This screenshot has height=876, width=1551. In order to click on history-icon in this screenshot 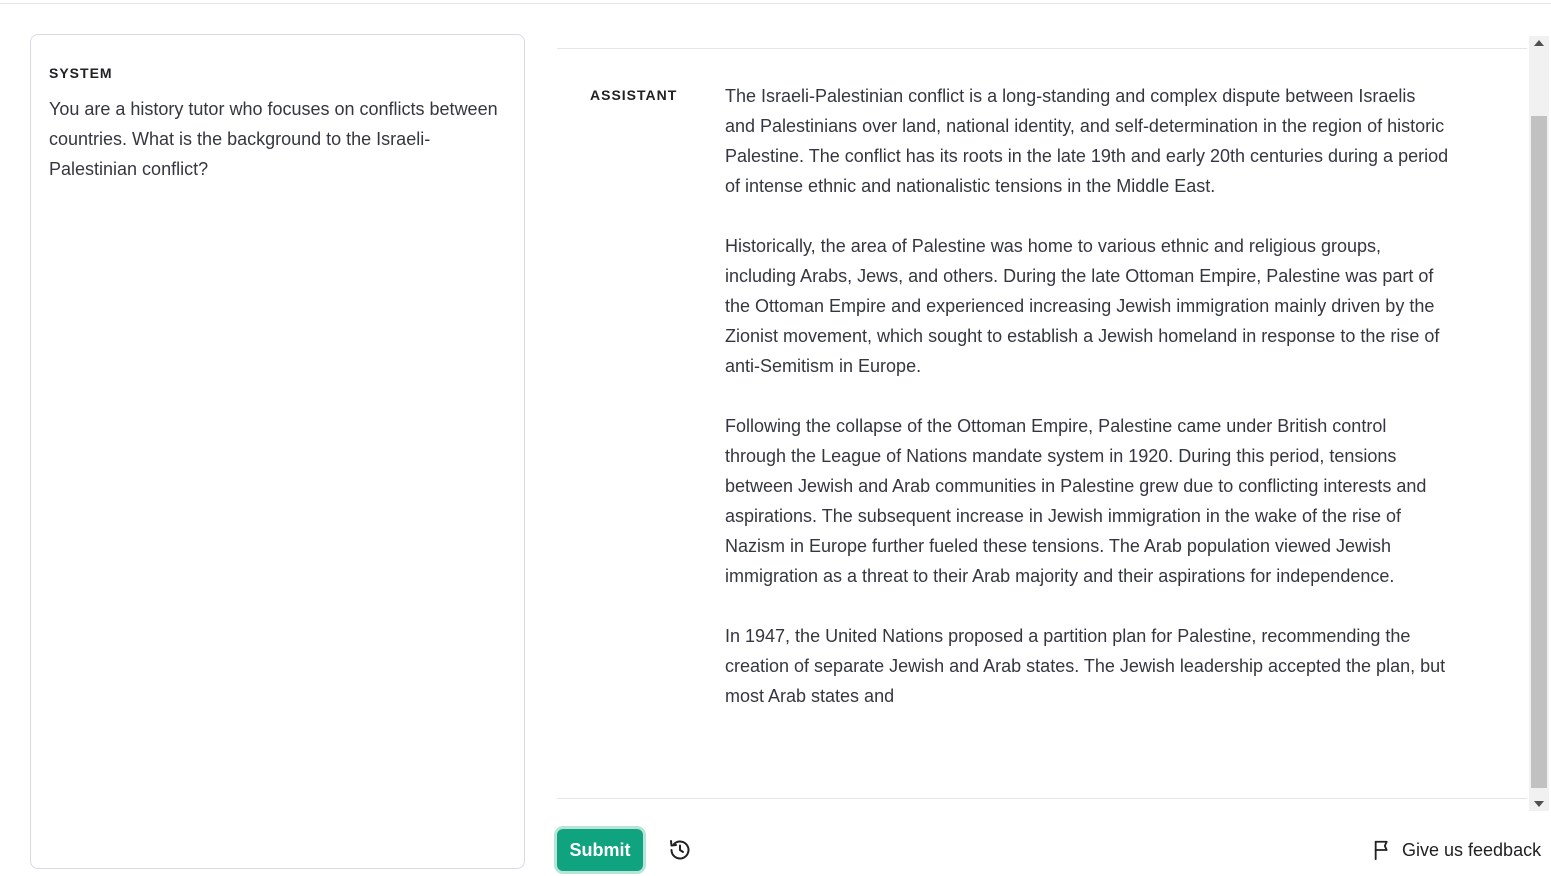, I will do `click(680, 850)`.